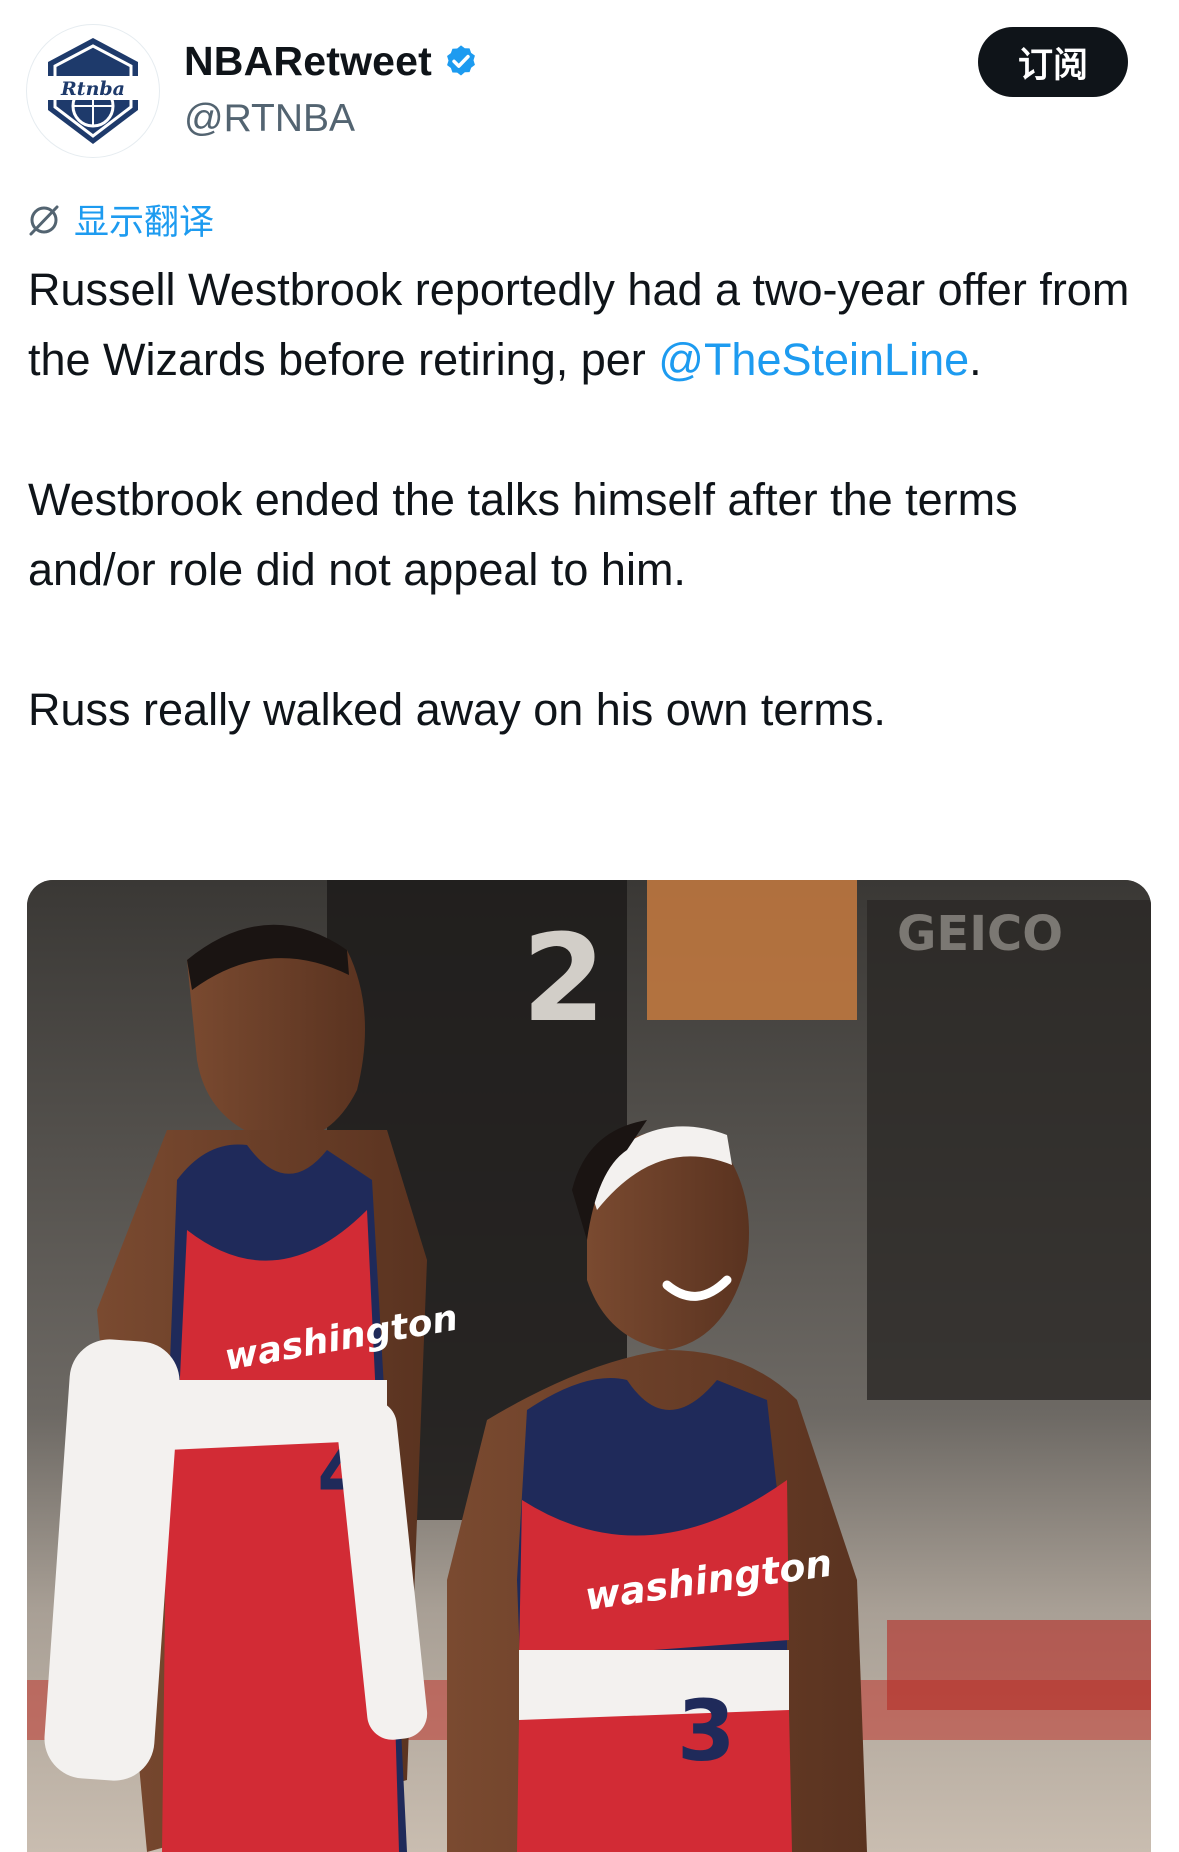  Describe the element at coordinates (332, 119) in the screenshot. I see `account-handle: @RTNBA` at that location.